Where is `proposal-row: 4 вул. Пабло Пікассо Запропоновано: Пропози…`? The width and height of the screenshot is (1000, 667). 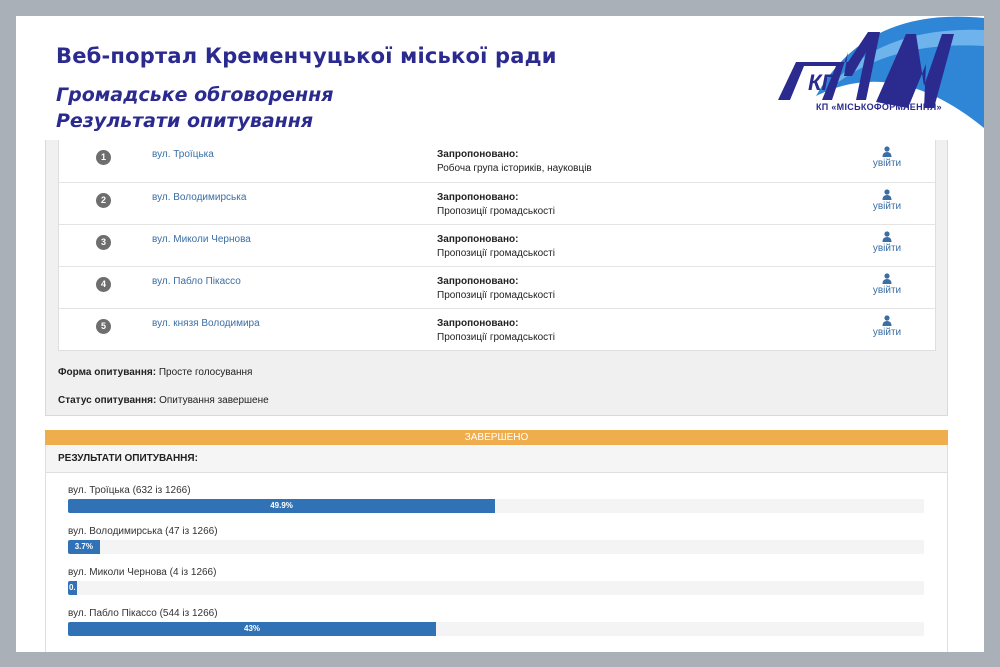
proposal-row: 4 вул. Пабло Пікассо Запропоновано: Пропози… is located at coordinates (497, 287).